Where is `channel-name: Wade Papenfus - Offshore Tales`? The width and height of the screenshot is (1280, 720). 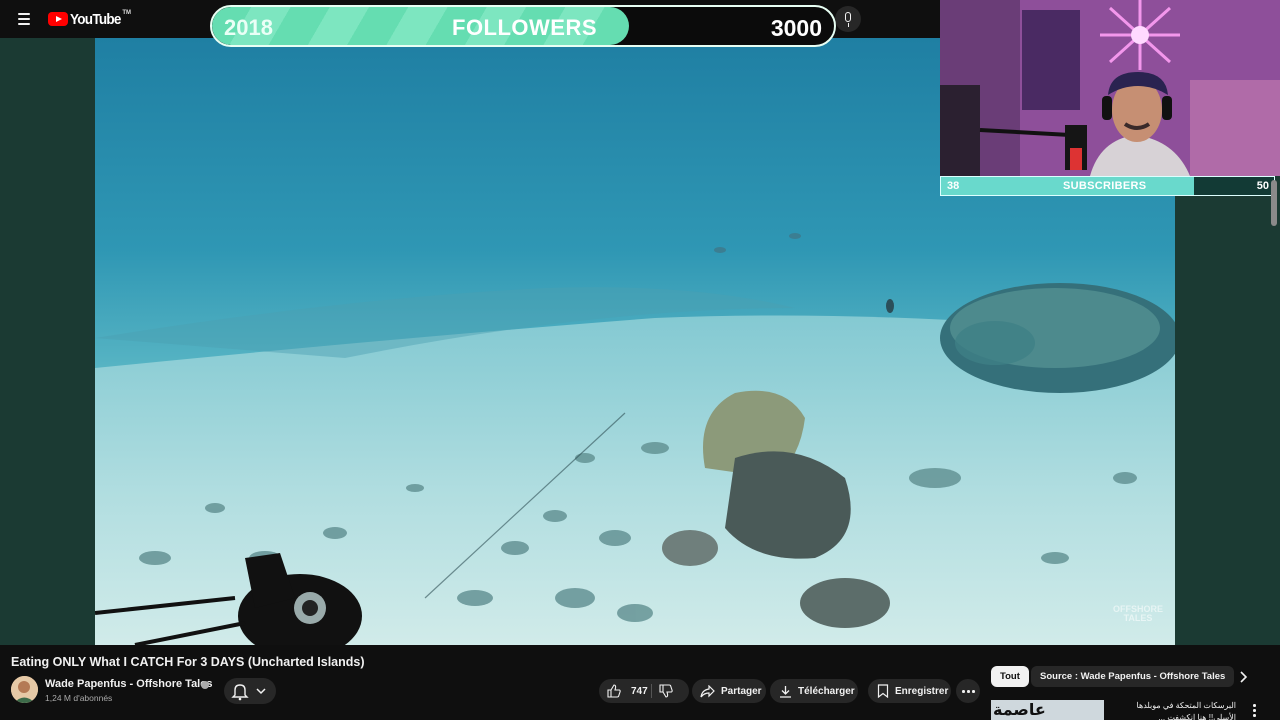
channel-name: Wade Papenfus - Offshore Tales is located at coordinates (128, 684).